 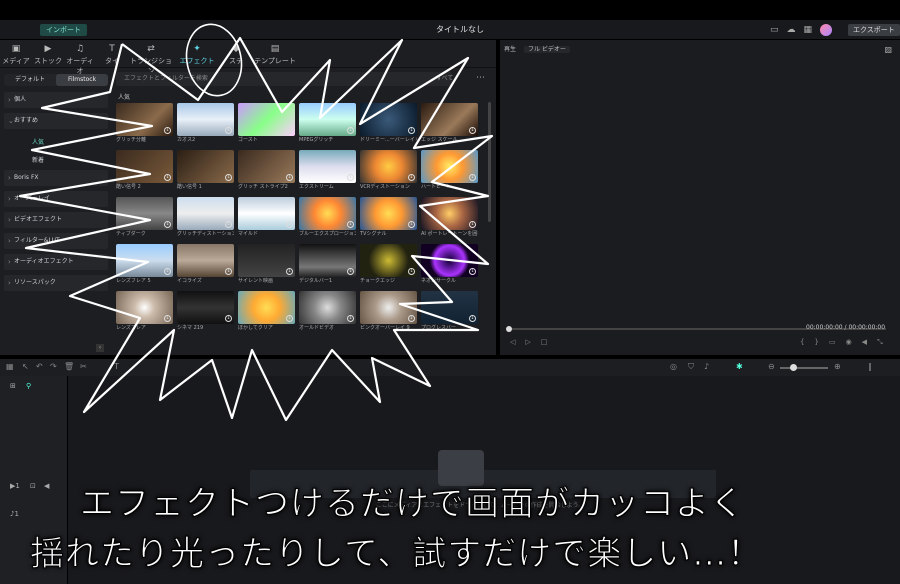 I want to click on quality-dropdown: フル ビデオー, so click(x=546, y=49).